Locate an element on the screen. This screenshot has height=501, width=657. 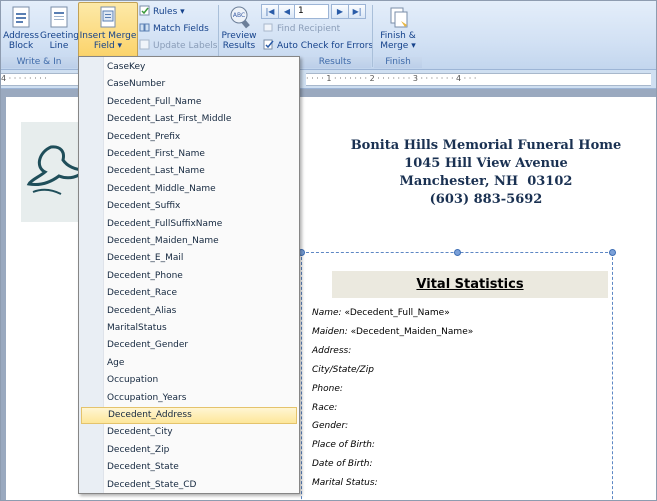
merge-field-item: Decedent_Race is located at coordinates (189, 293).